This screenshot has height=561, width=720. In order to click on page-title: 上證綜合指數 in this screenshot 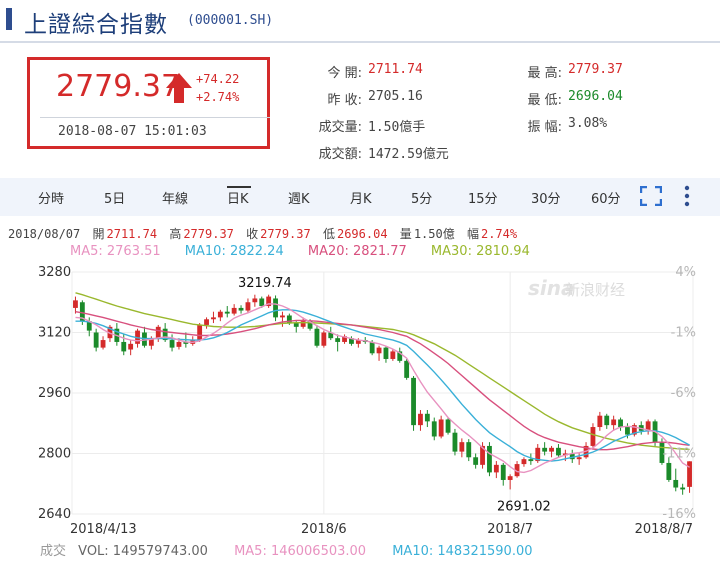, I will do `click(96, 25)`.